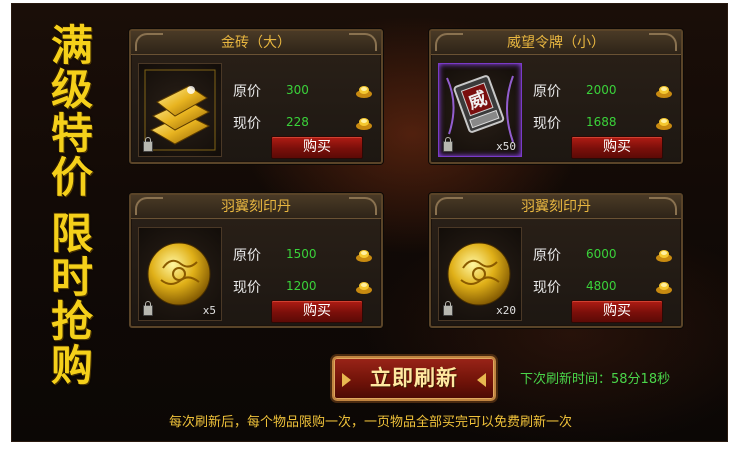  Describe the element at coordinates (297, 90) in the screenshot. I see `original-price-value: 300` at that location.